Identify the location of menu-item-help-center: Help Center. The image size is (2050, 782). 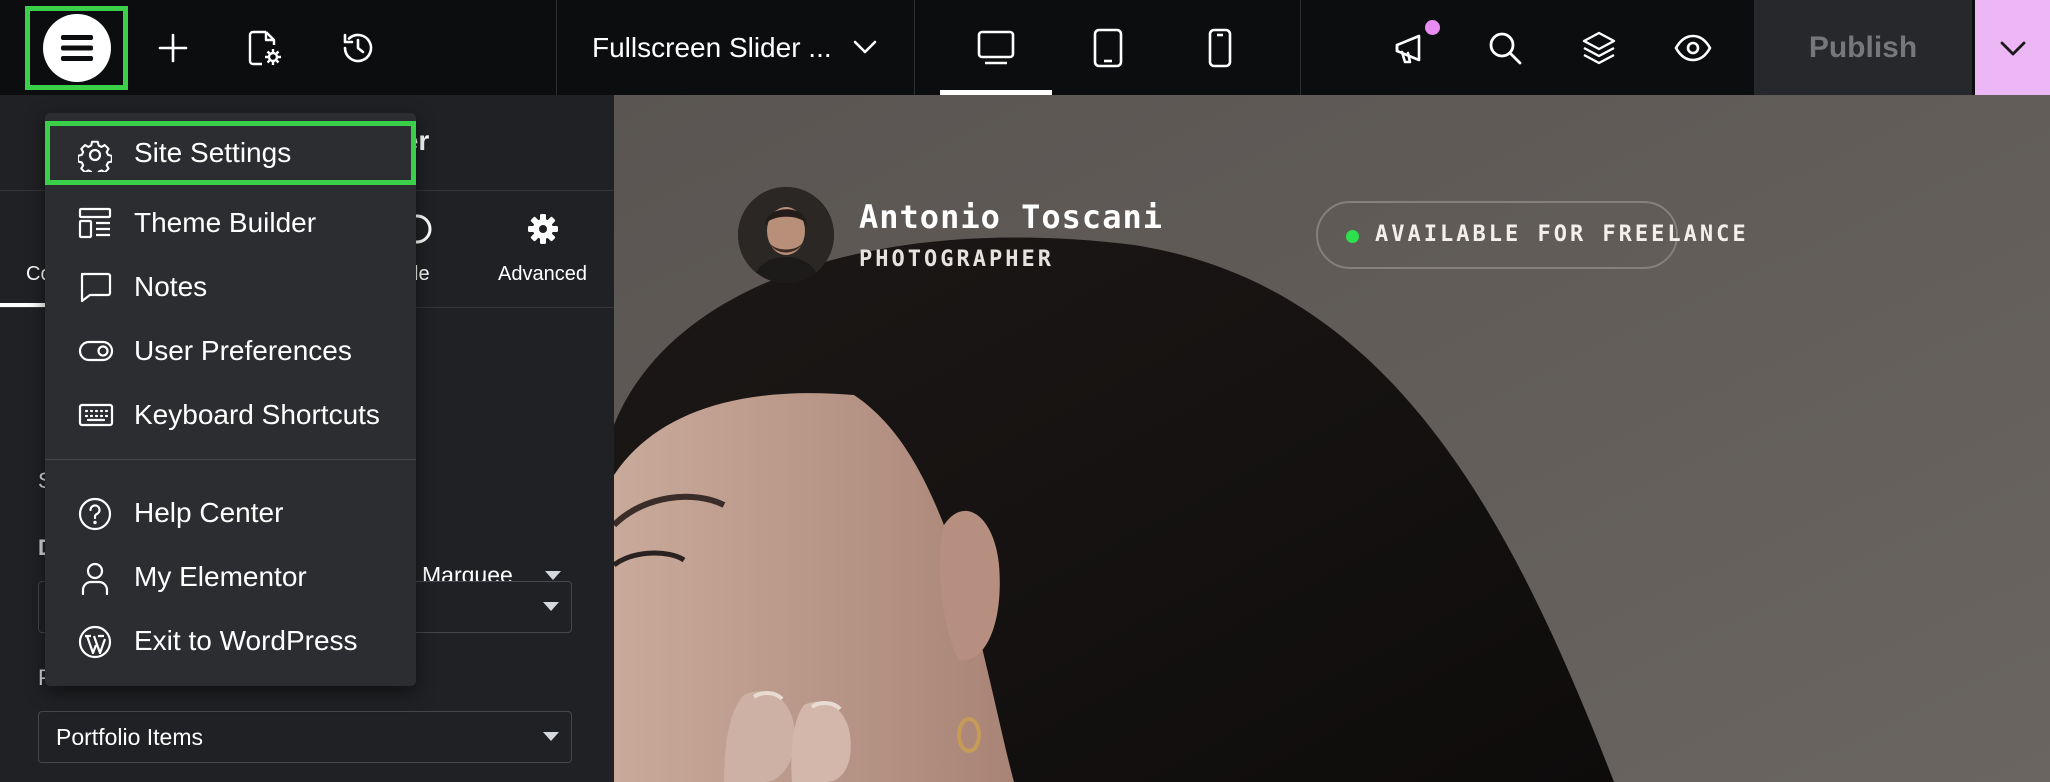
(230, 513).